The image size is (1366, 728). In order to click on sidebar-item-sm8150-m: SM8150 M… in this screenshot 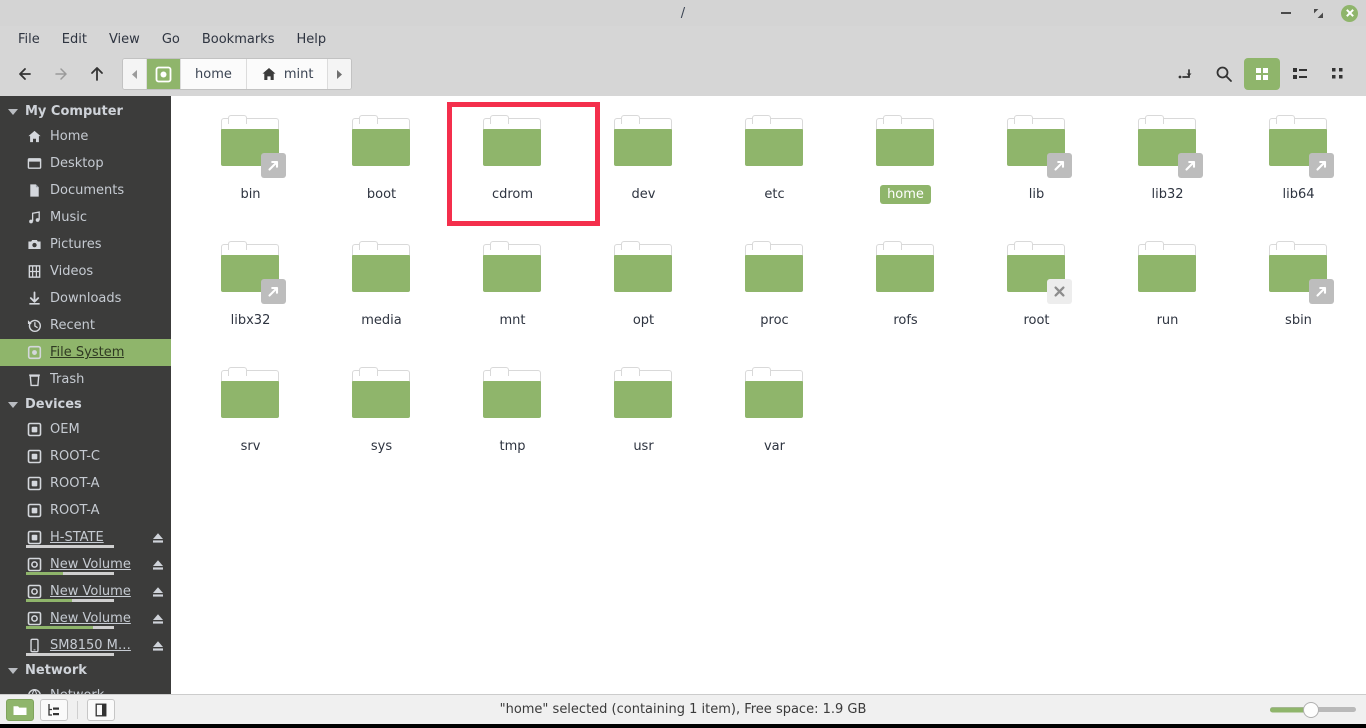, I will do `click(85, 645)`.